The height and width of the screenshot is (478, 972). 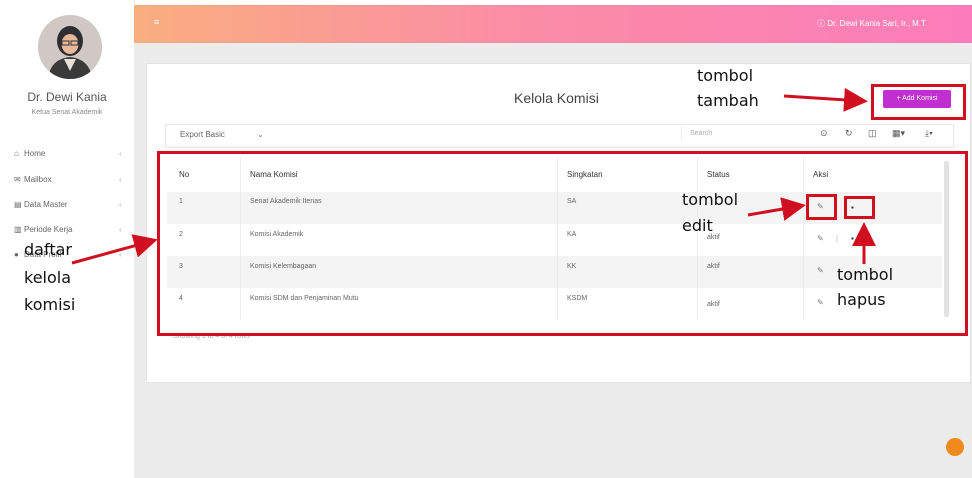 What do you see at coordinates (697, 225) in the screenshot?
I see `annotation-tombol-edit-2: edit` at bounding box center [697, 225].